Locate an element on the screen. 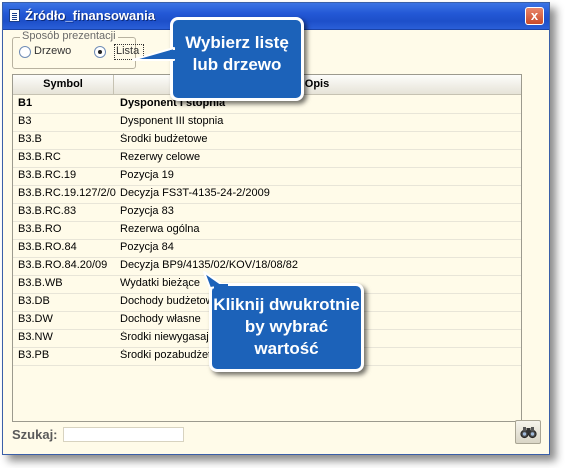 This screenshot has width=565, height=468. cell-opis: Dysponent III stopnia is located at coordinates (172, 121).